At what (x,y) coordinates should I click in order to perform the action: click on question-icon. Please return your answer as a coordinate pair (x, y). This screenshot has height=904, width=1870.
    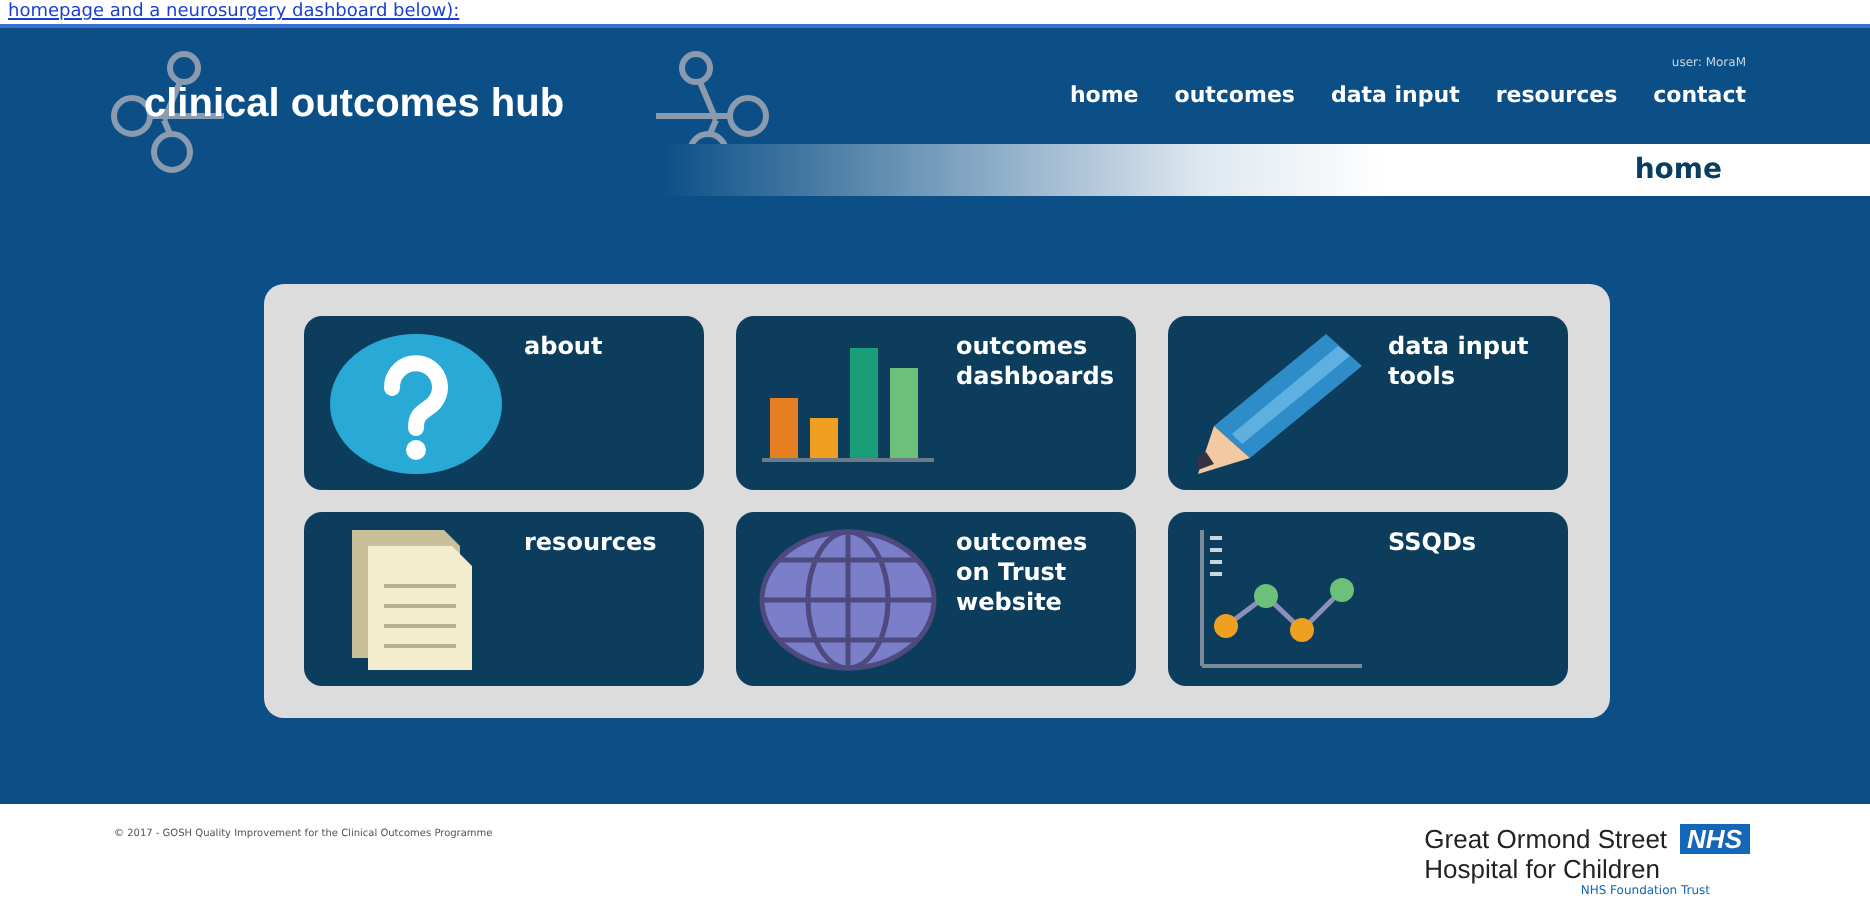
    Looking at the image, I should click on (416, 403).